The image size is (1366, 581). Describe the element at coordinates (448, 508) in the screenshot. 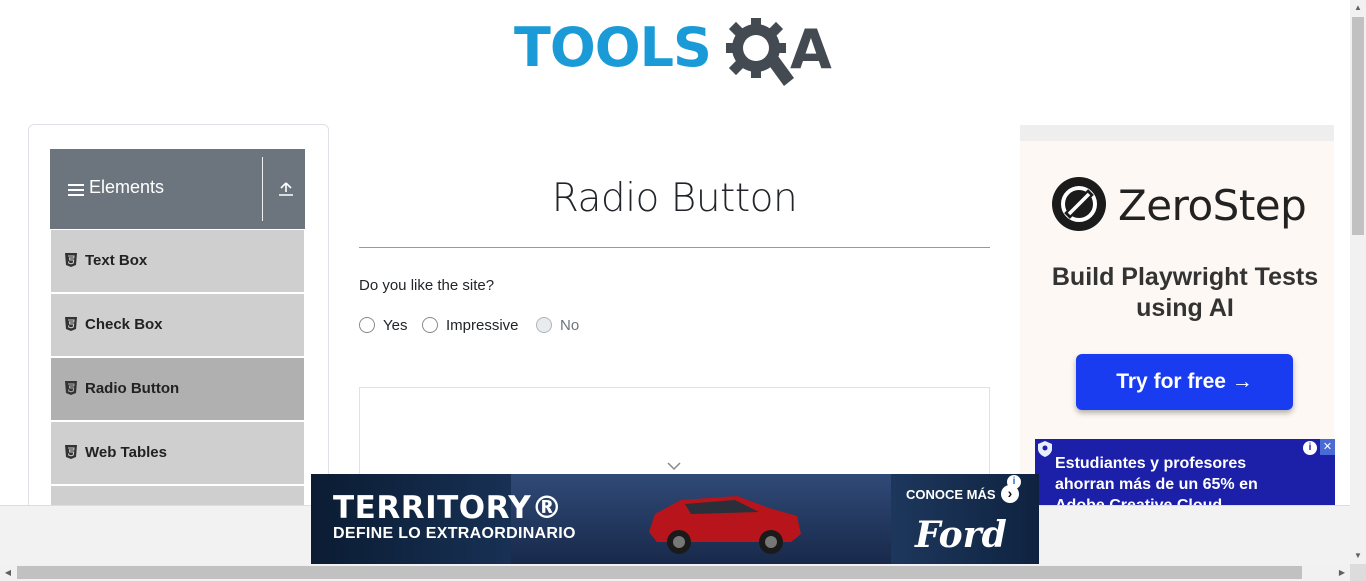

I see `ad-brand: TERRITORY®` at that location.